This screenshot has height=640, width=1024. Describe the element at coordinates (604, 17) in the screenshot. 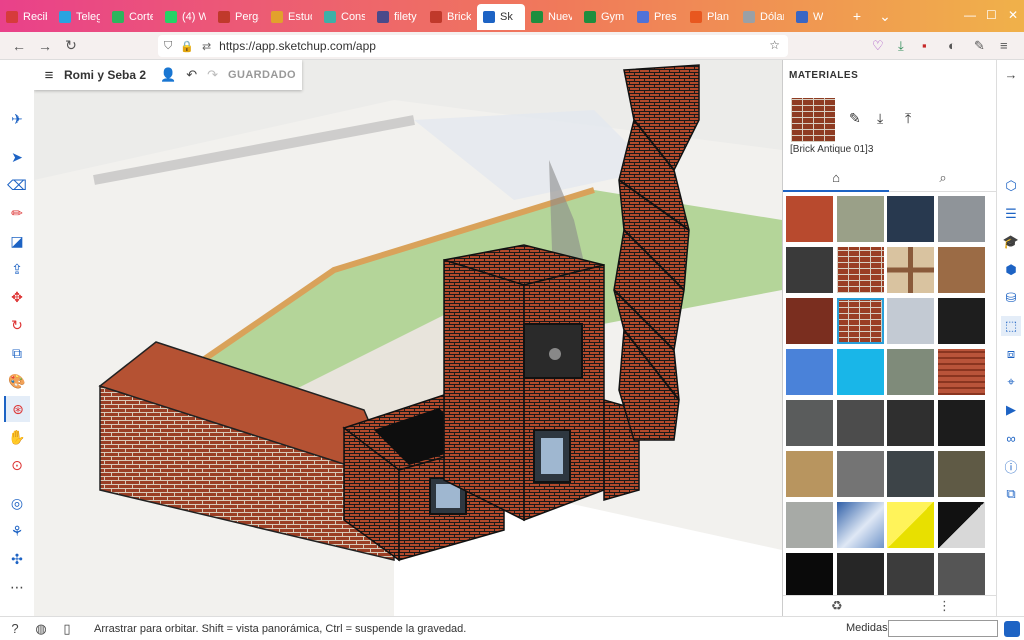

I see `browser-tab: Gym` at that location.